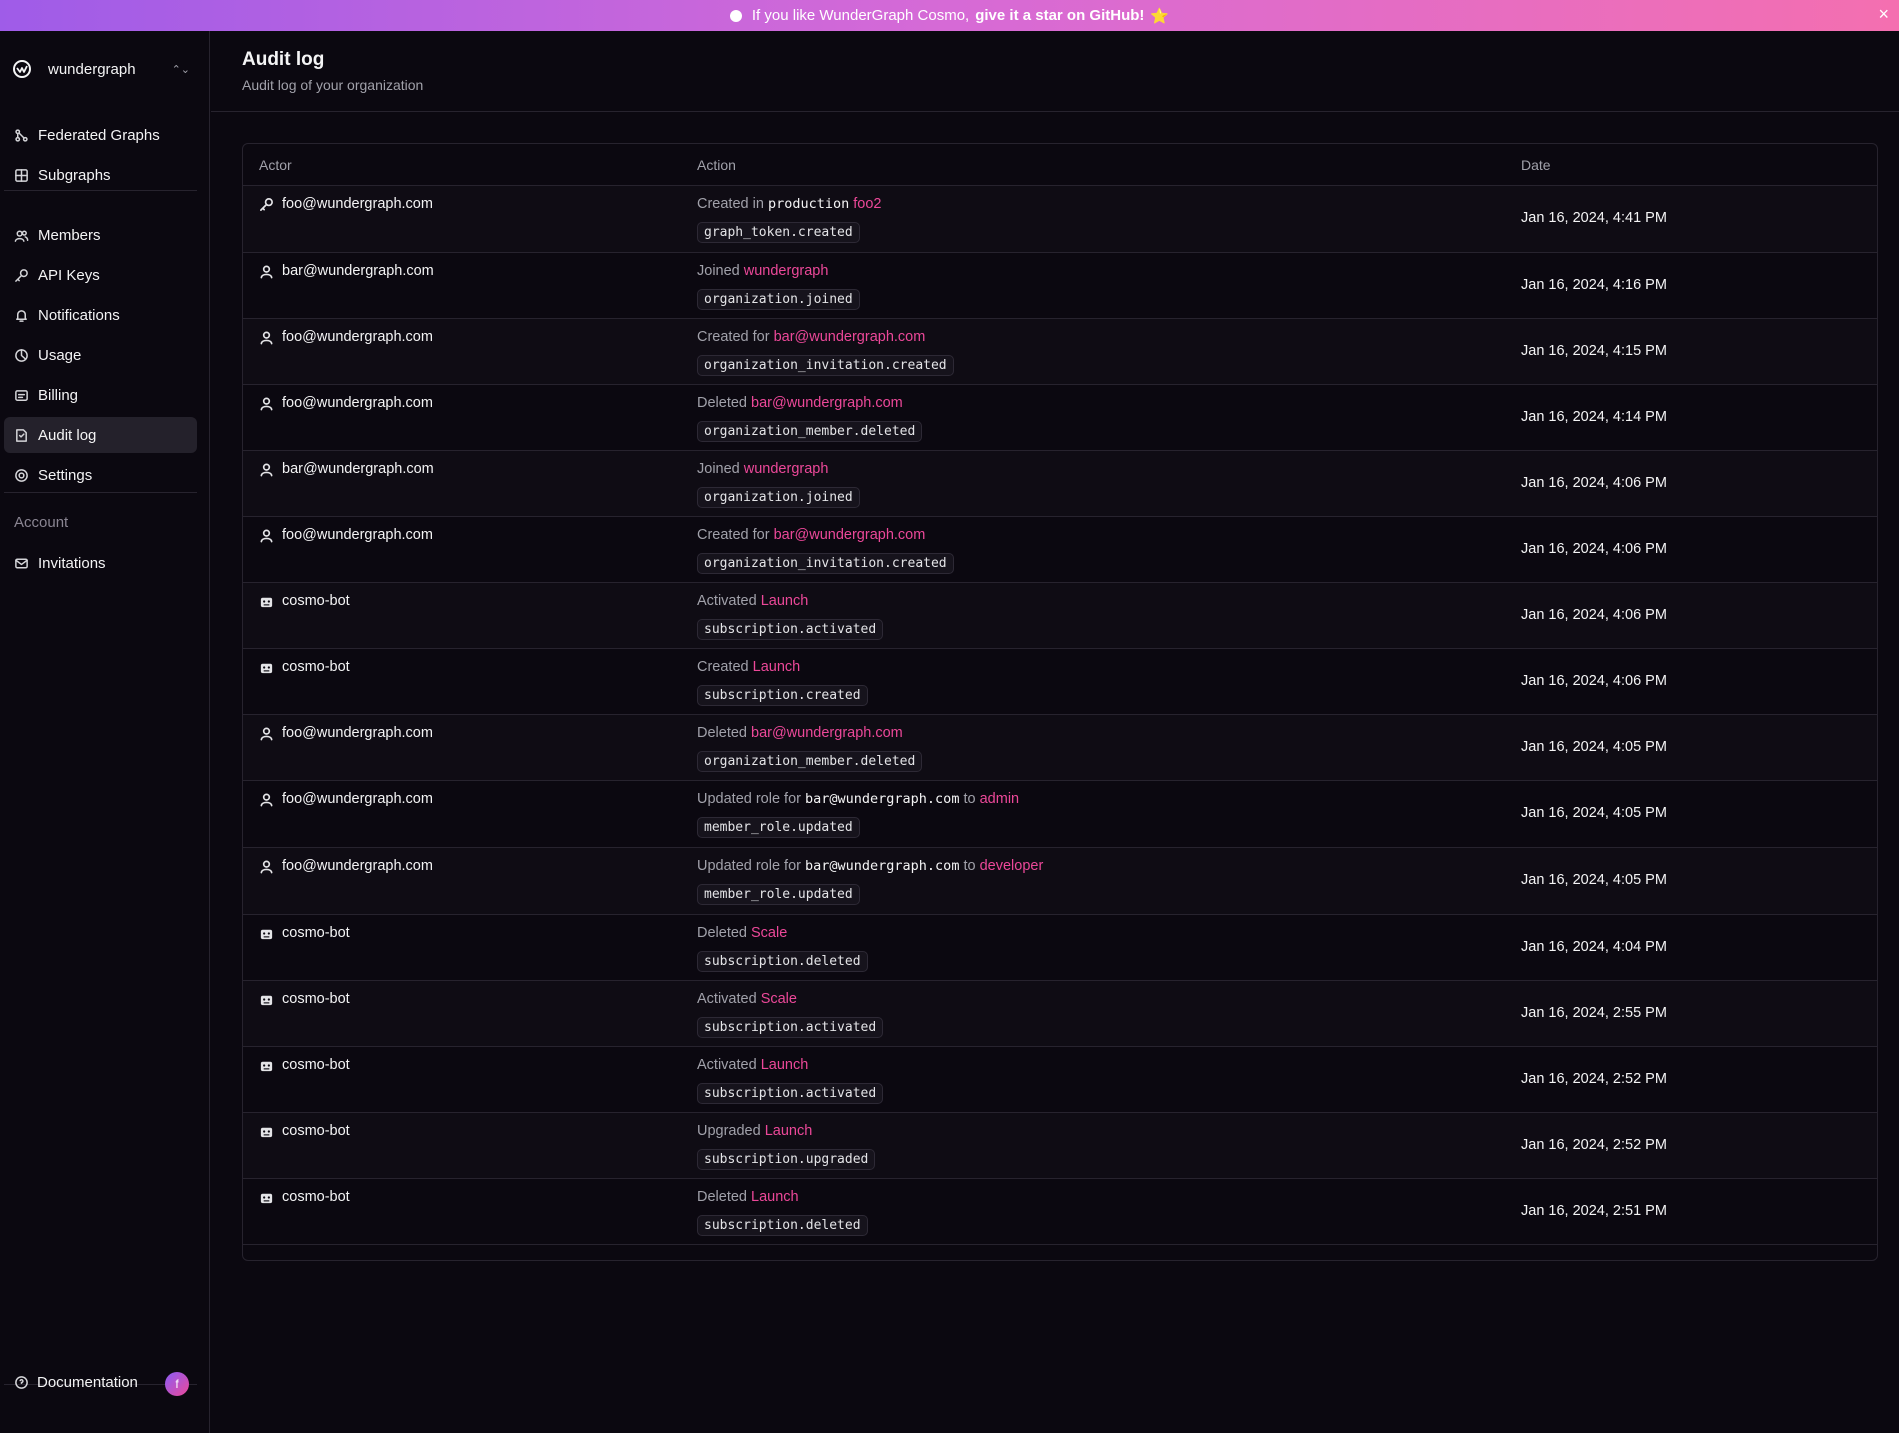  I want to click on sidebar-item-subgraphs: Subgraphs, so click(100, 175).